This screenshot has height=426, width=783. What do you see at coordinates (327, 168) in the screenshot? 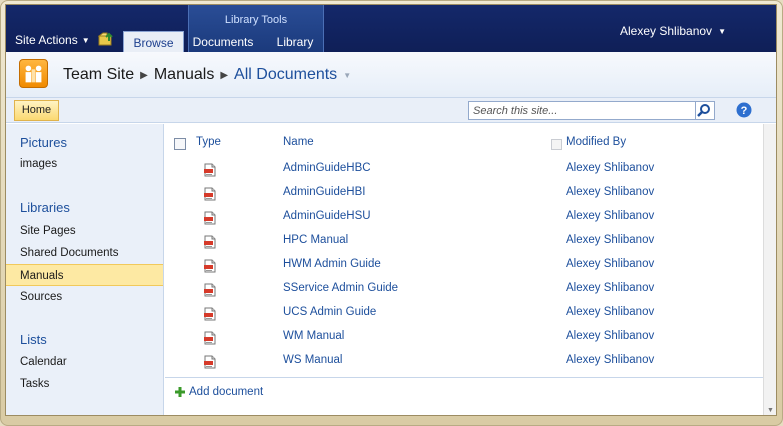
I see `document-name-link: AdminGuideHBC` at bounding box center [327, 168].